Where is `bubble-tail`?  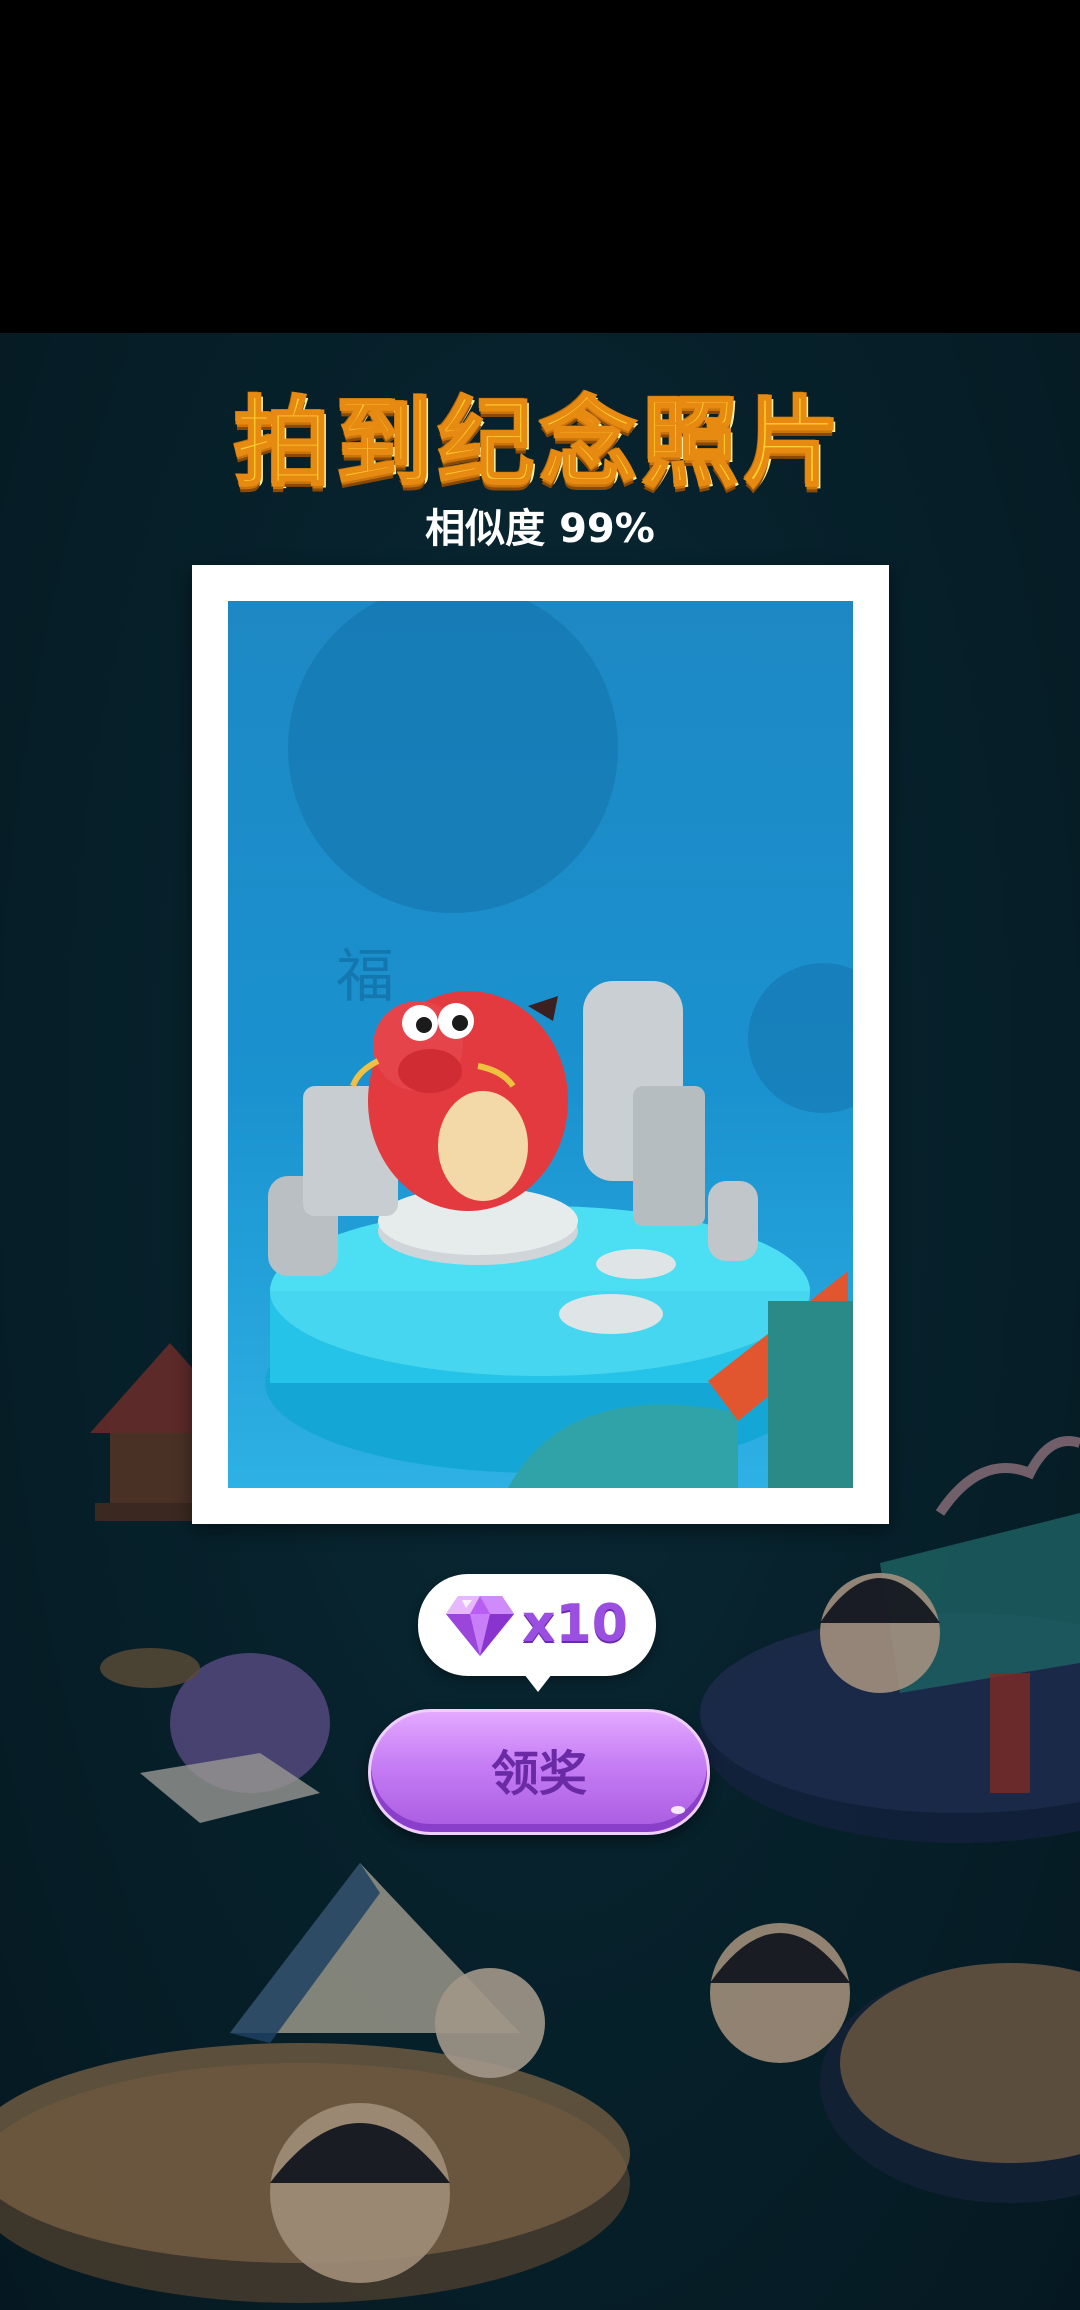 bubble-tail is located at coordinates (538, 1683).